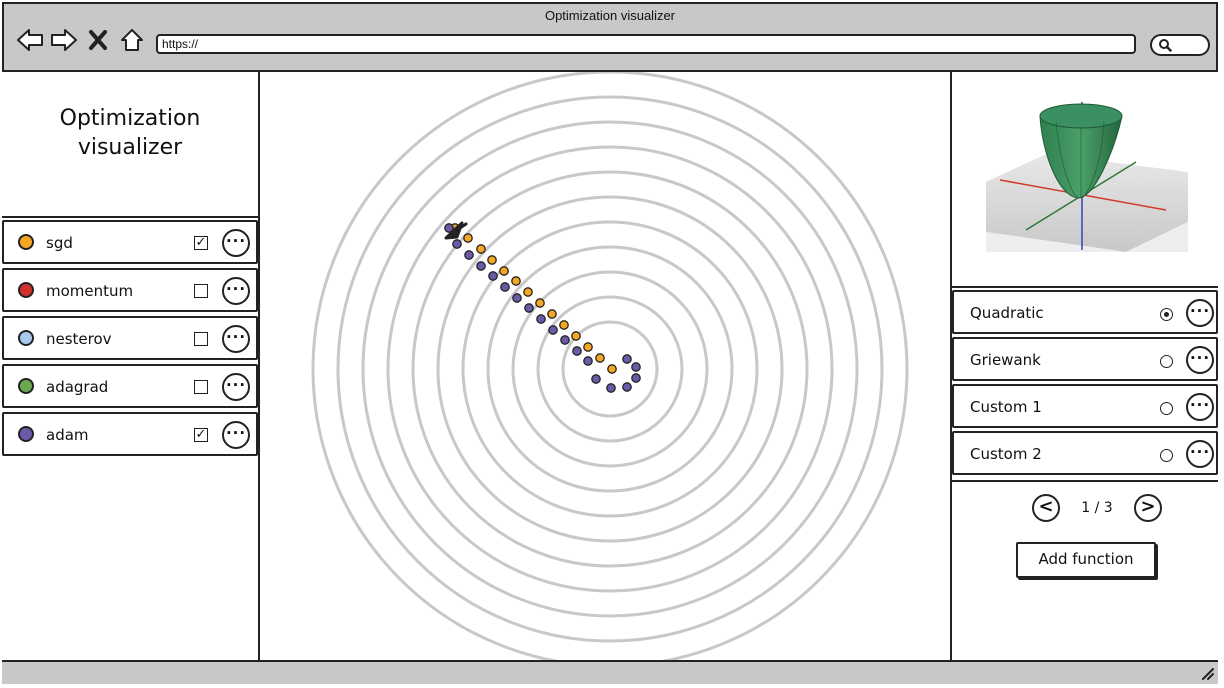  I want to click on optimizer-label: adagrad, so click(77, 387).